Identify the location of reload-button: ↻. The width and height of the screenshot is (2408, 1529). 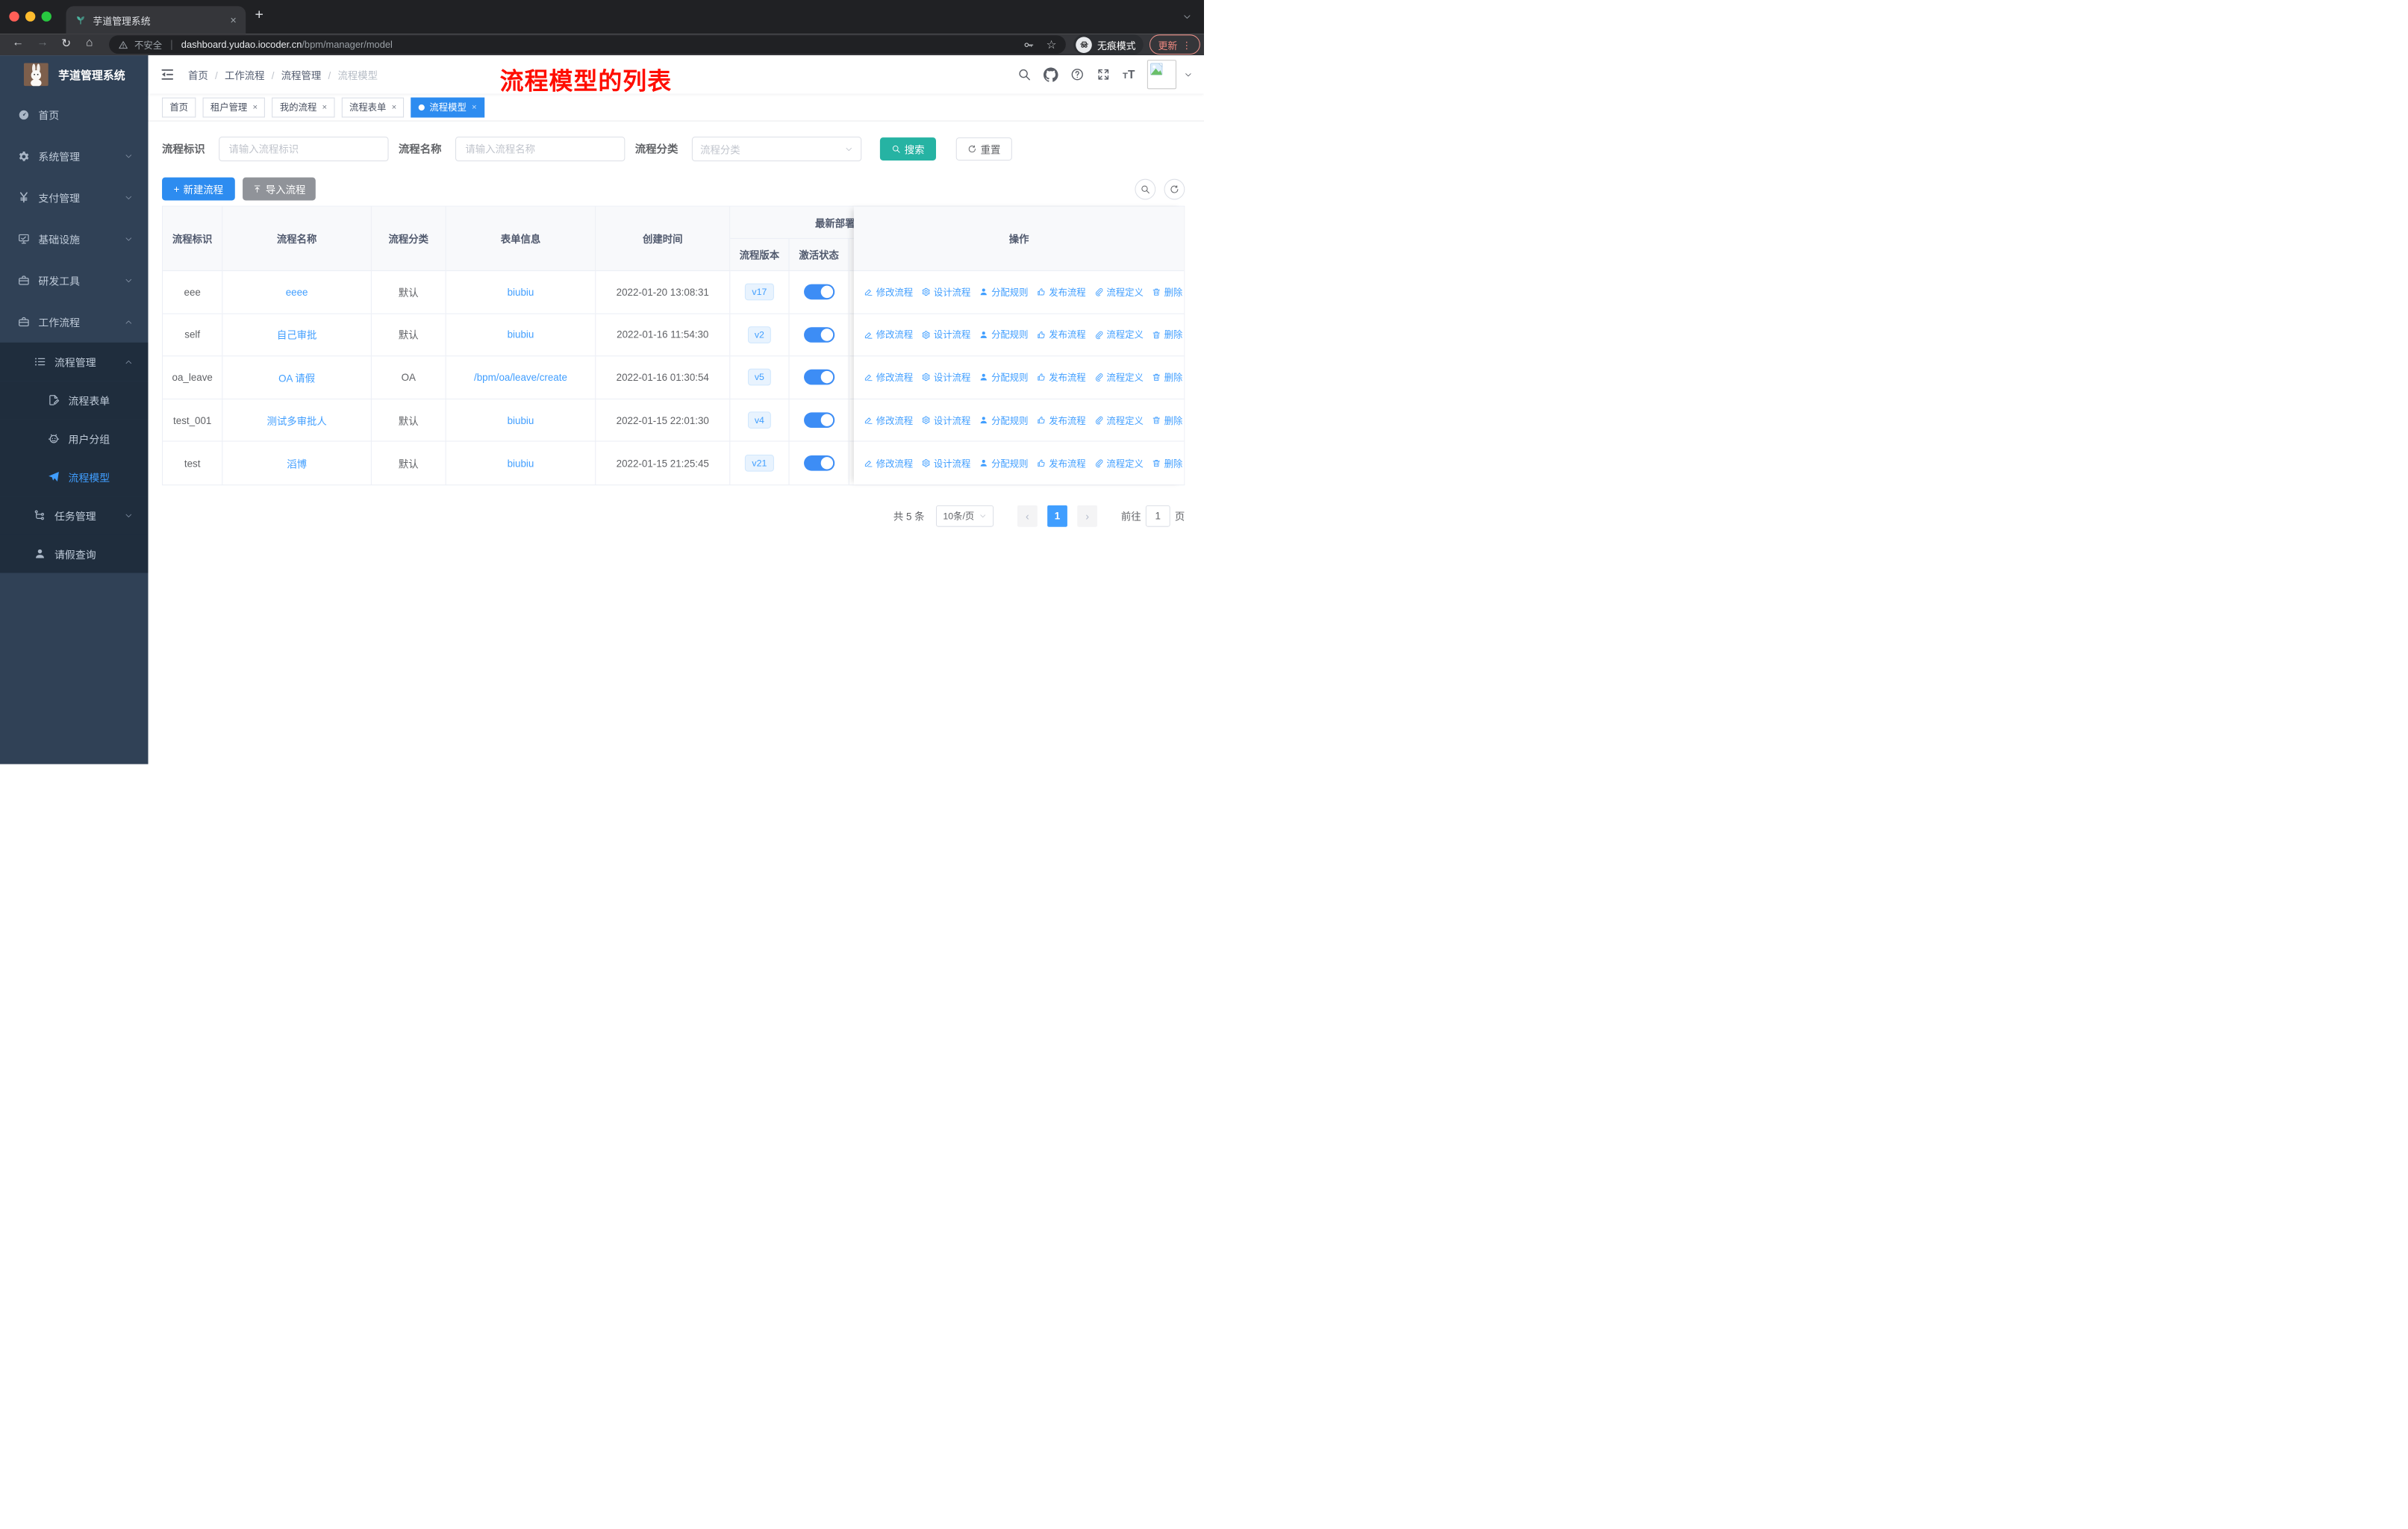
(66, 42).